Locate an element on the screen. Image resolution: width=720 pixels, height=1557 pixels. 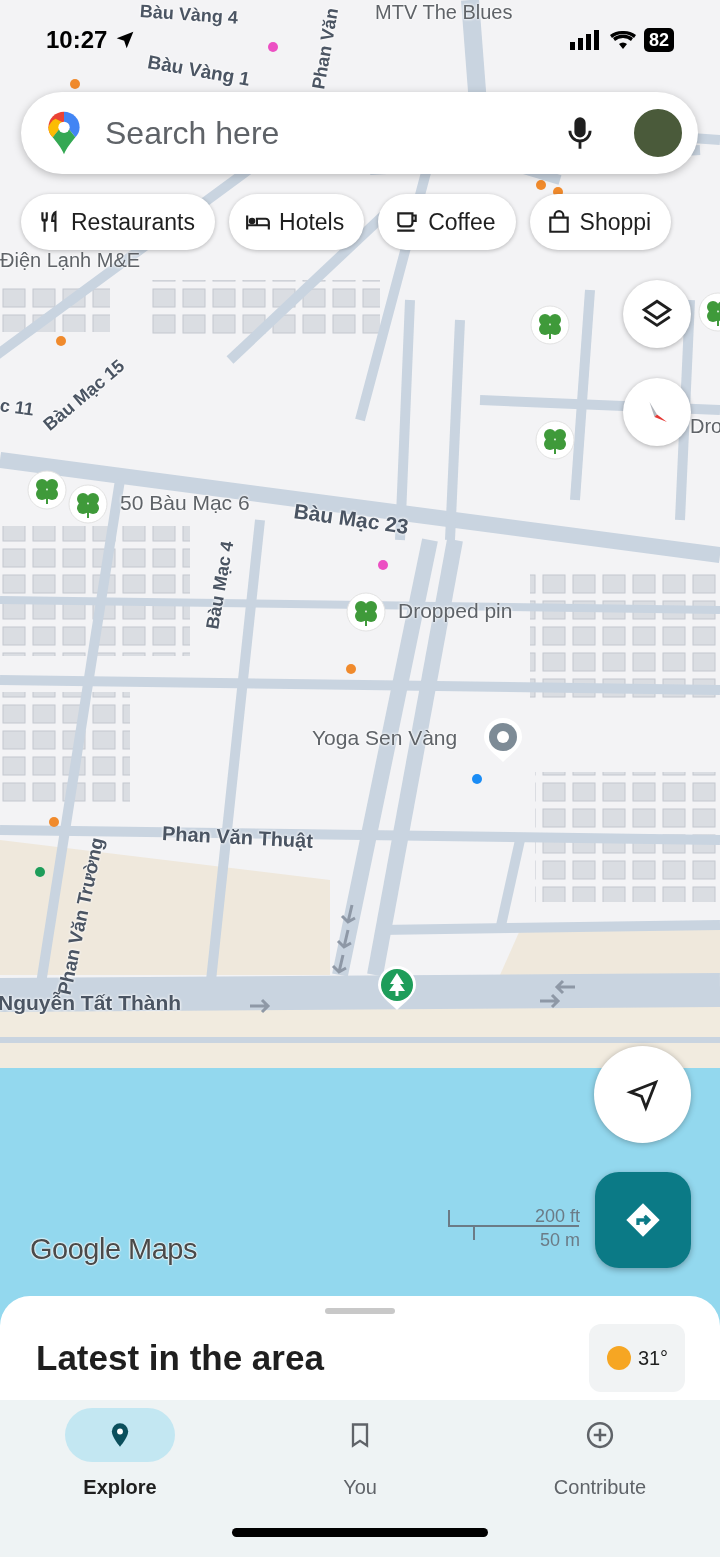
sun-icon is located at coordinates (618, 1358).